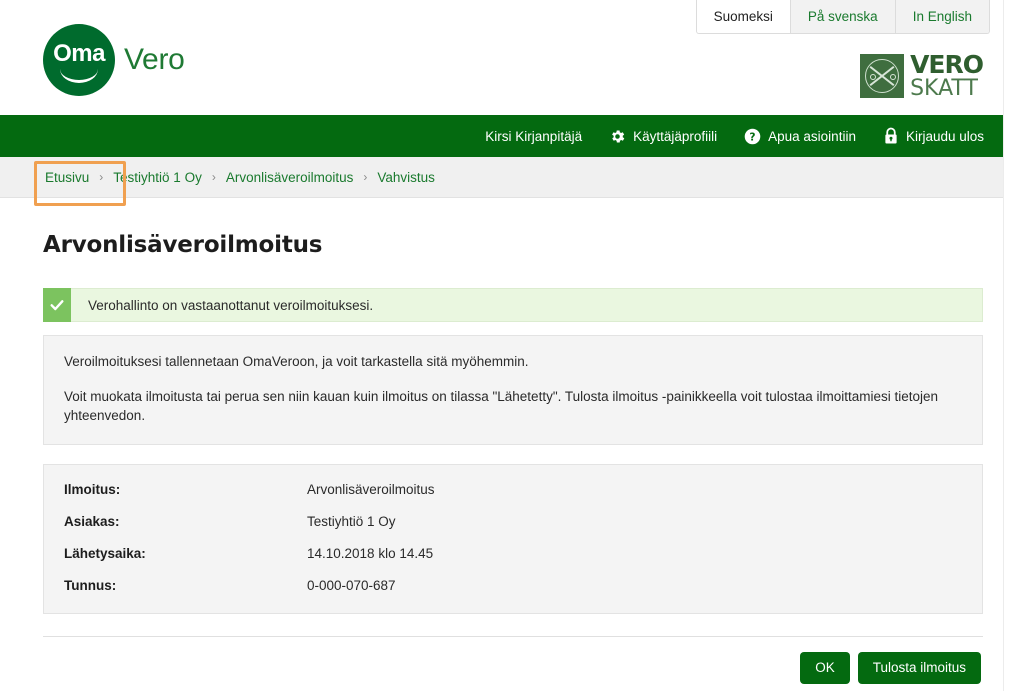  I want to click on detail-label-tunnus: Tunnus:, so click(90, 585).